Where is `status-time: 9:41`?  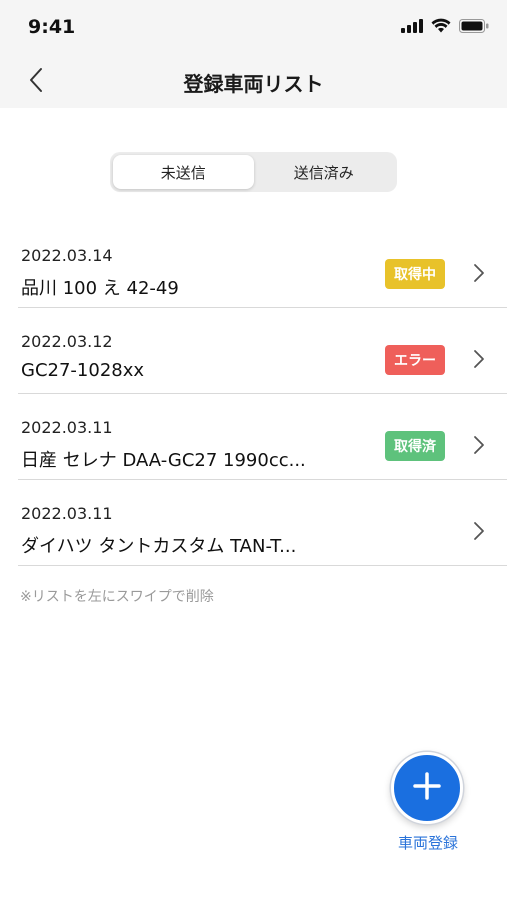
status-time: 9:41 is located at coordinates (52, 27).